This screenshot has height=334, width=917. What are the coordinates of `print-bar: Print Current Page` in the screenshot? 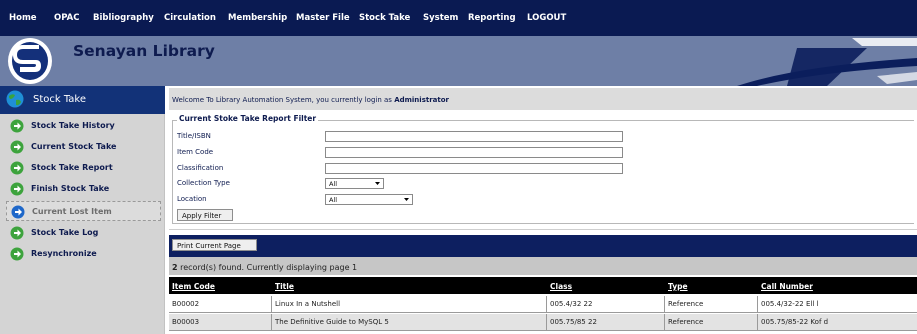 It's located at (543, 246).